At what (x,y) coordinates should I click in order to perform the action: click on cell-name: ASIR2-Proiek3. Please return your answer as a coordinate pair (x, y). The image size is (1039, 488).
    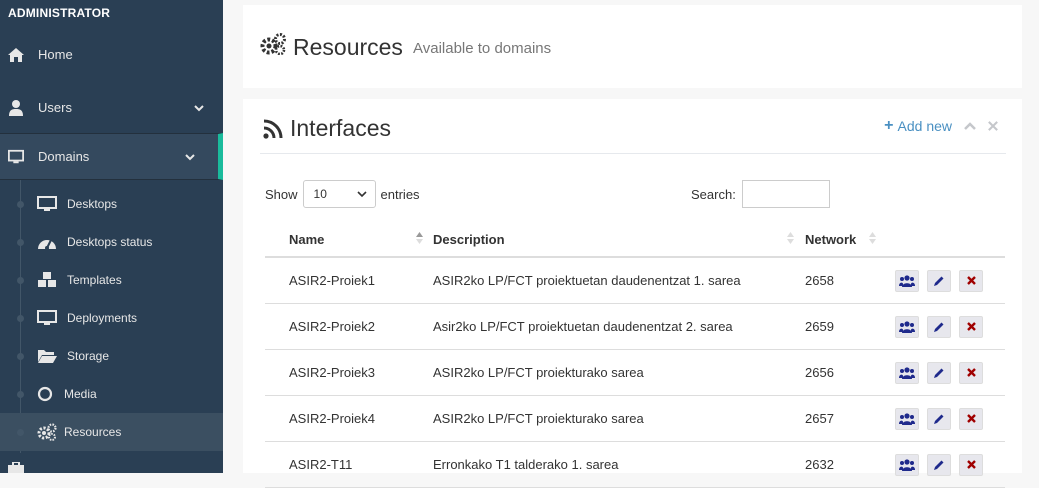
    Looking at the image, I should click on (349, 372).